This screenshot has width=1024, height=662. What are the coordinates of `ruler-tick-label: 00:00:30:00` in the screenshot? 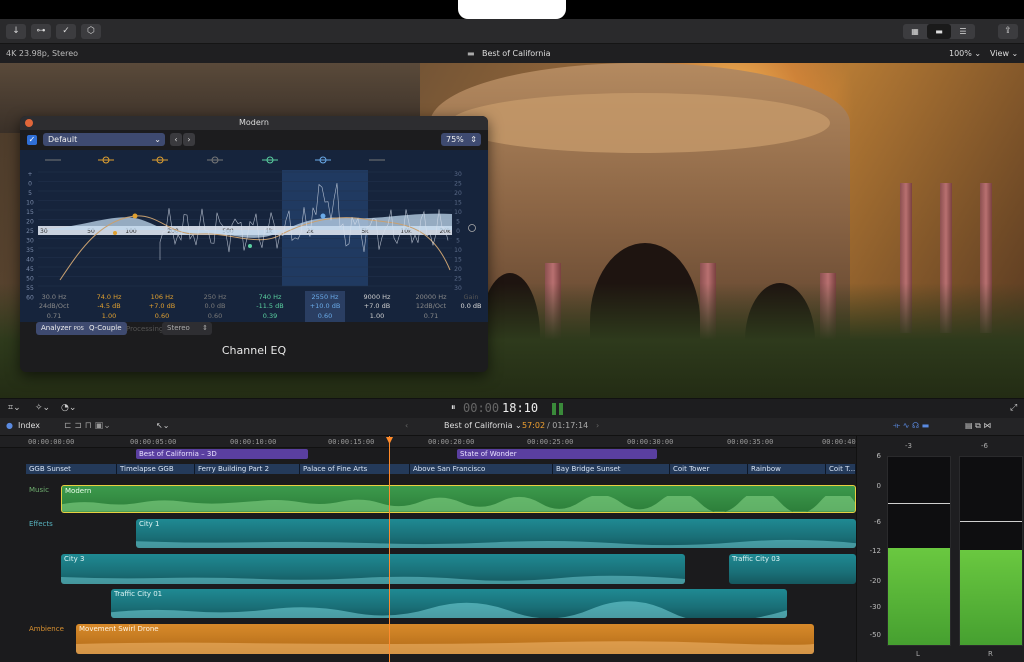 It's located at (650, 442).